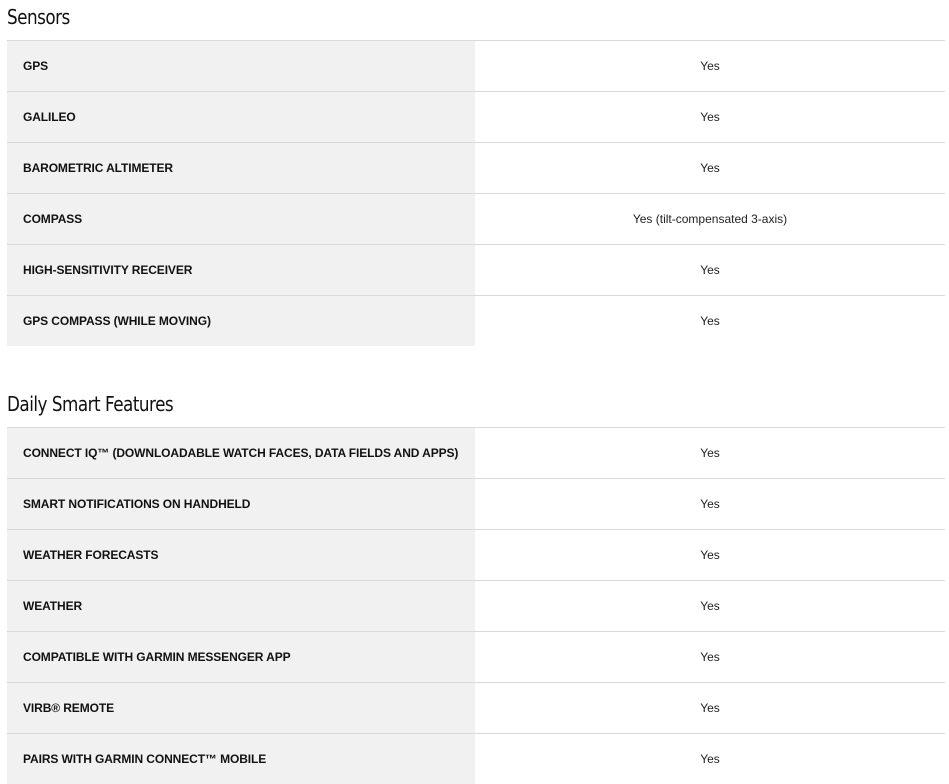 The height and width of the screenshot is (784, 949). I want to click on spec-label: WEATHER FORECASTS, so click(241, 555).